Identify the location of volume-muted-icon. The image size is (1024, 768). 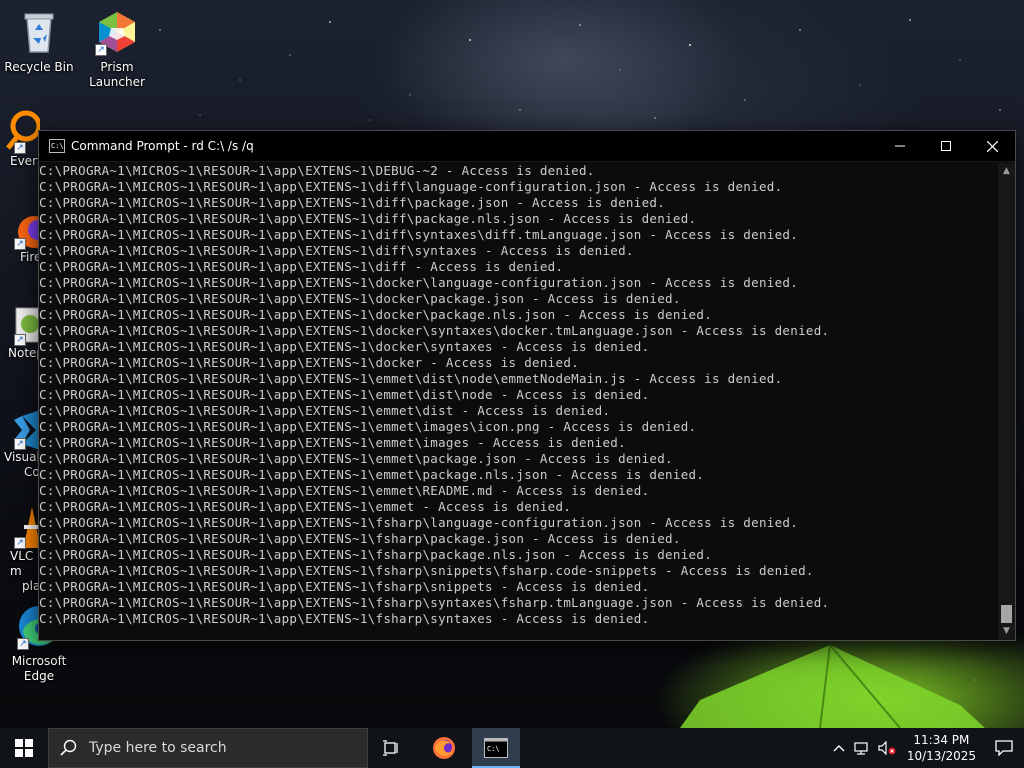
(887, 748).